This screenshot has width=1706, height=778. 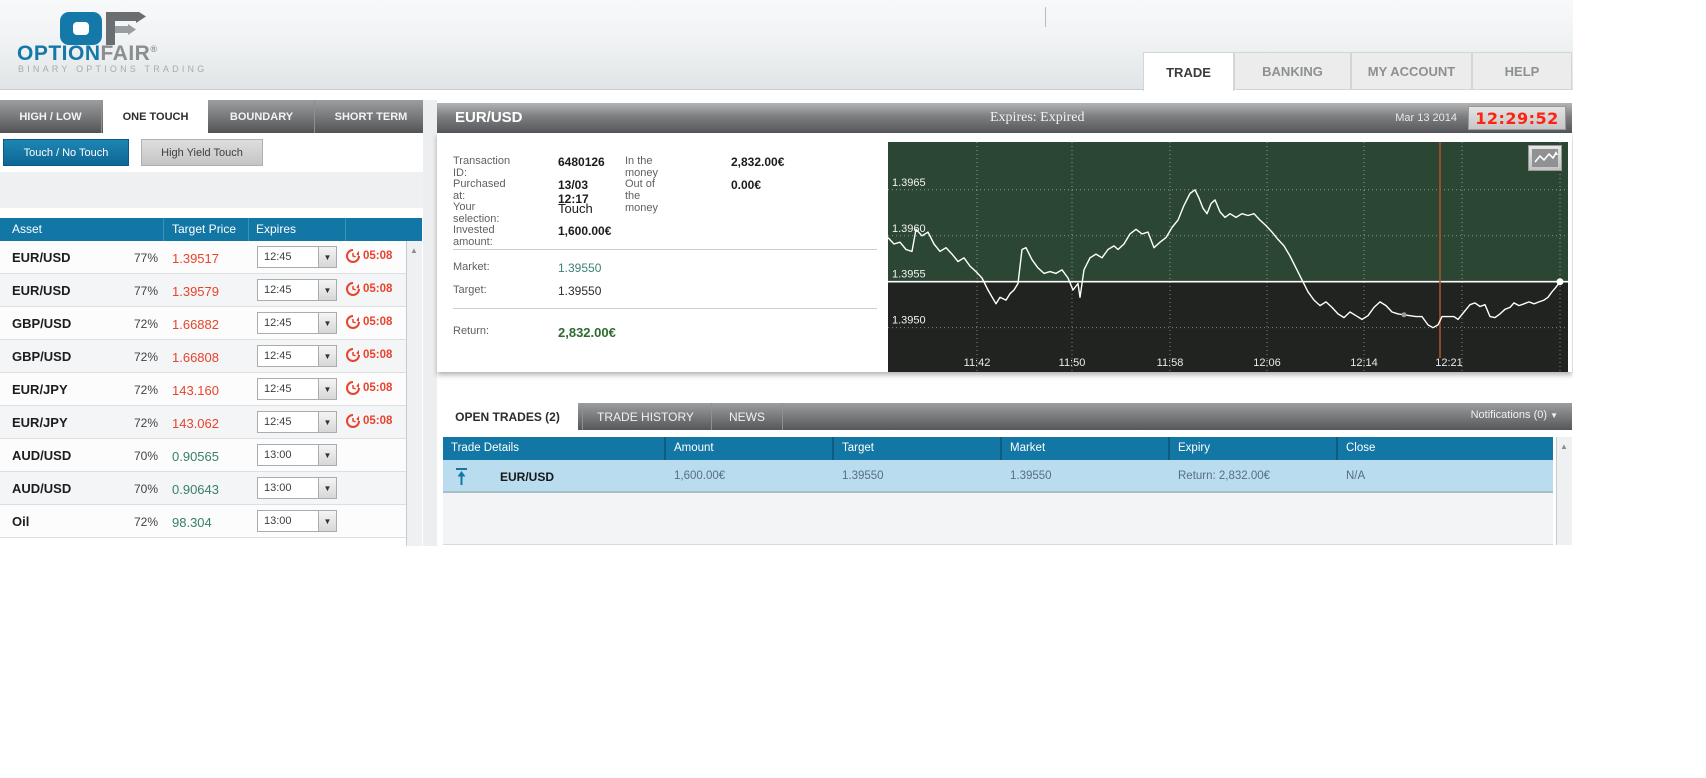 What do you see at coordinates (113, 69) in the screenshot?
I see `logo-tagline: BINARY OPTIONS TRADING` at bounding box center [113, 69].